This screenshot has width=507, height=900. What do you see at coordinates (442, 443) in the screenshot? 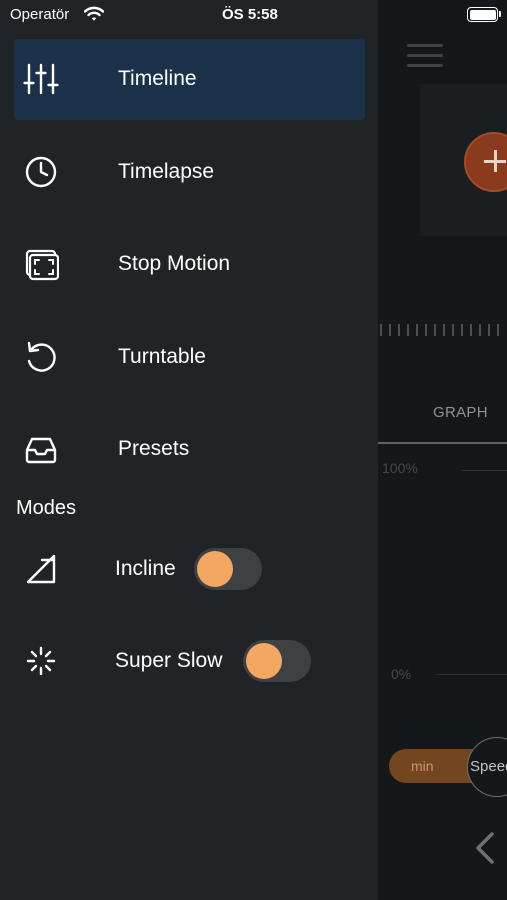
I see `tab-underline` at bounding box center [442, 443].